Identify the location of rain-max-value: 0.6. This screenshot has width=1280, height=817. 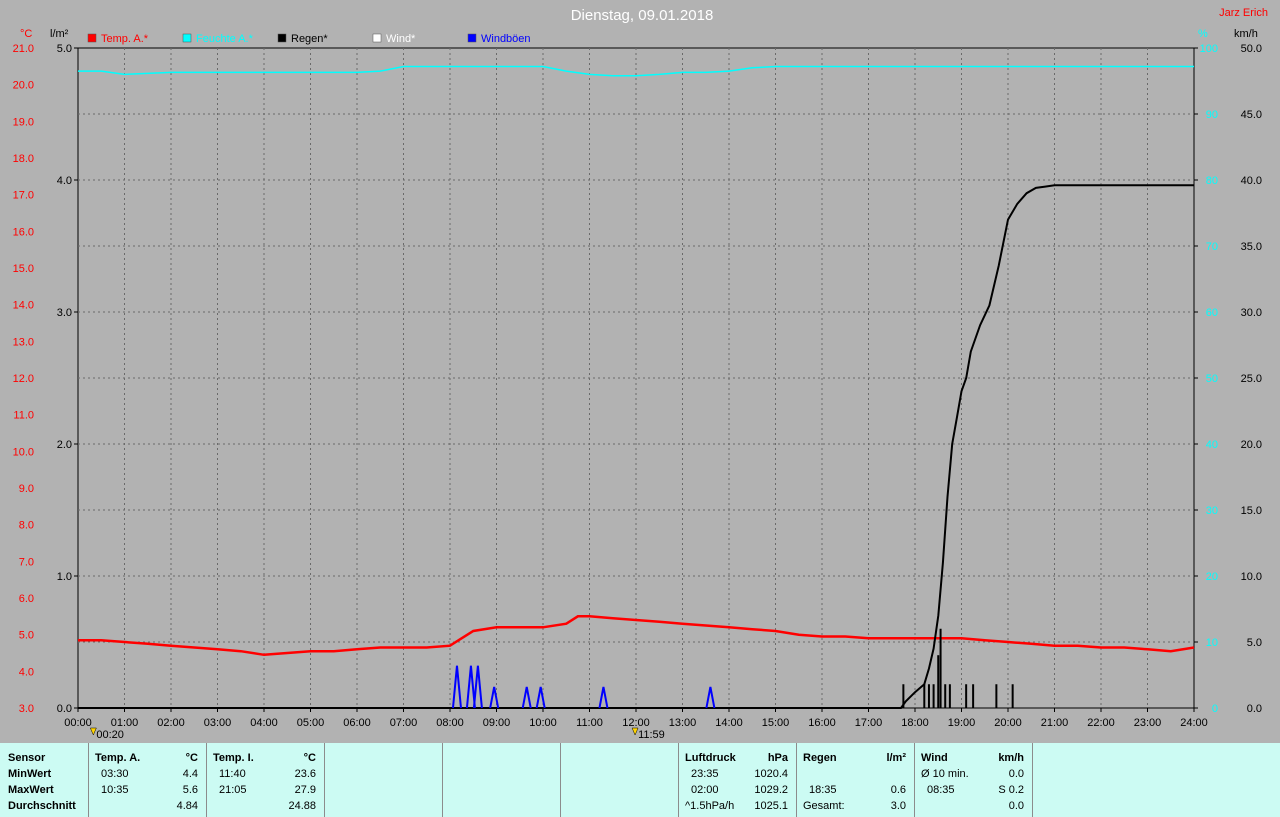
(898, 790).